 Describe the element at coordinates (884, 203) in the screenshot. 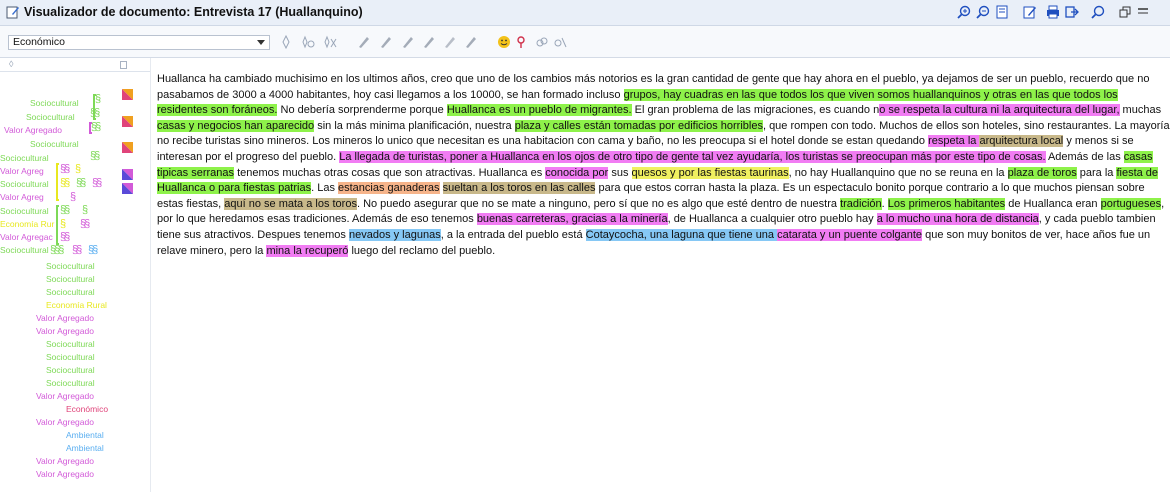

I see `text-run: .` at that location.